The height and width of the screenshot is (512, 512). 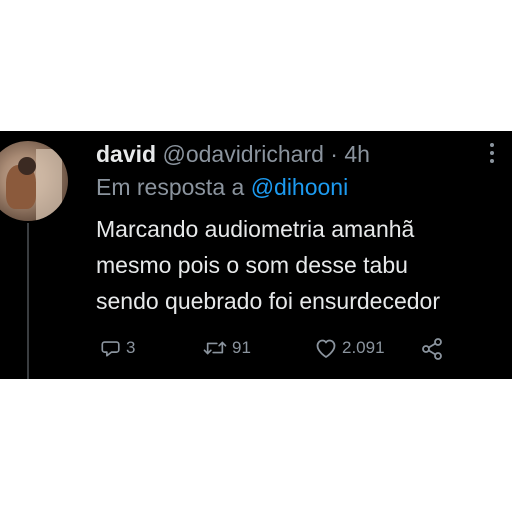 I want to click on like-count: 2.091, so click(x=363, y=347).